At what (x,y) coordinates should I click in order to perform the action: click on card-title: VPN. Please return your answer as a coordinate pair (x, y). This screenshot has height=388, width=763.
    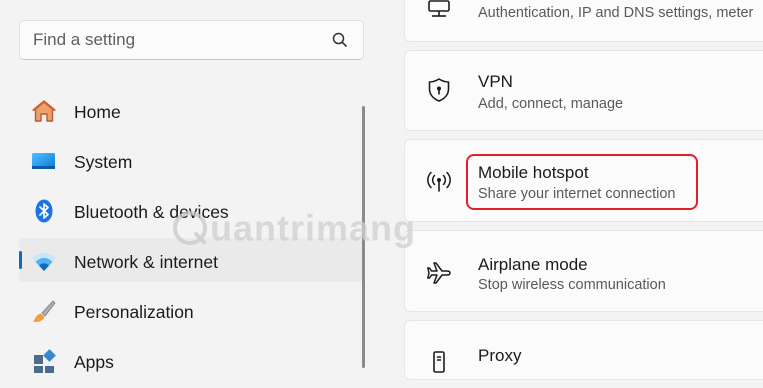
    Looking at the image, I should click on (495, 81).